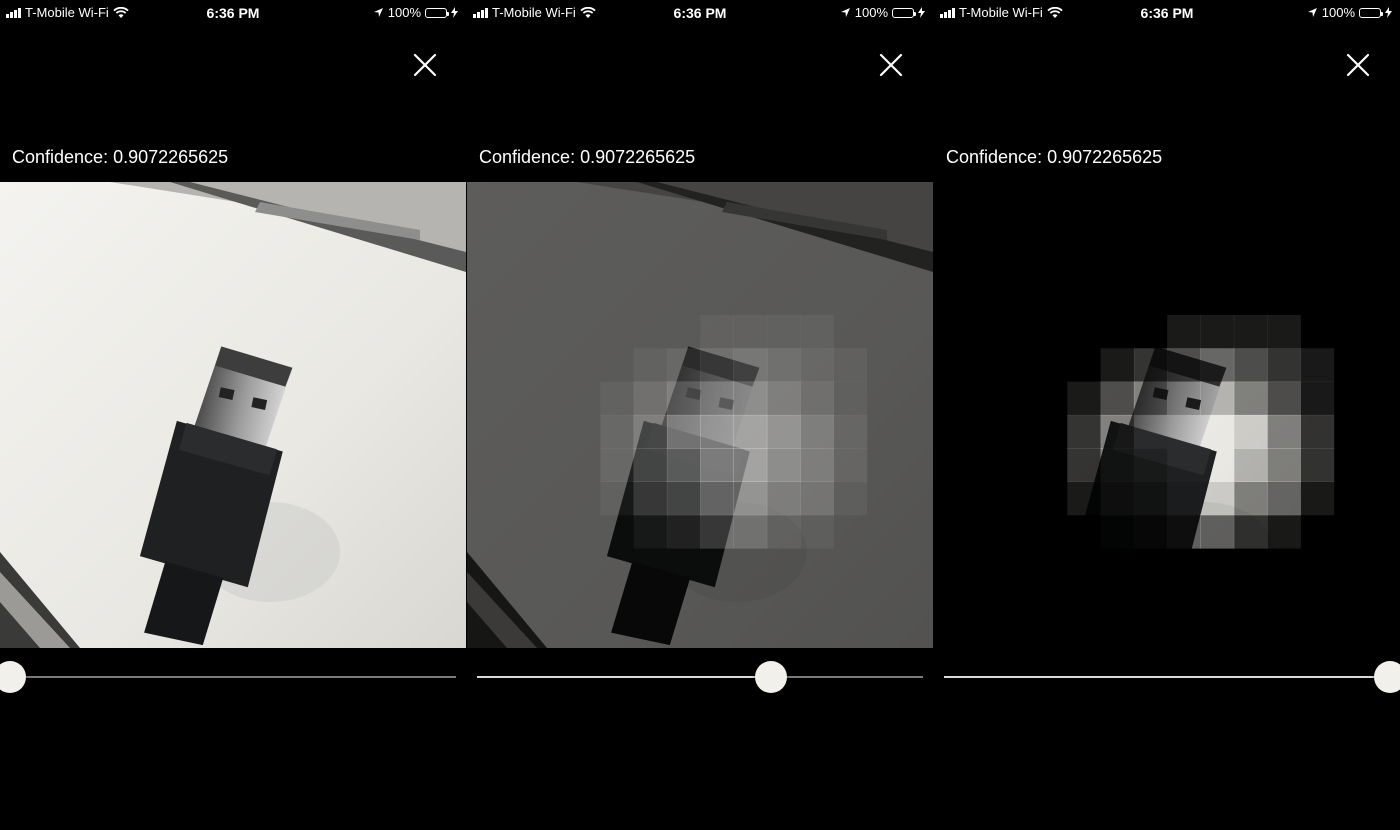  Describe the element at coordinates (233, 677) in the screenshot. I see `slider-track` at that location.